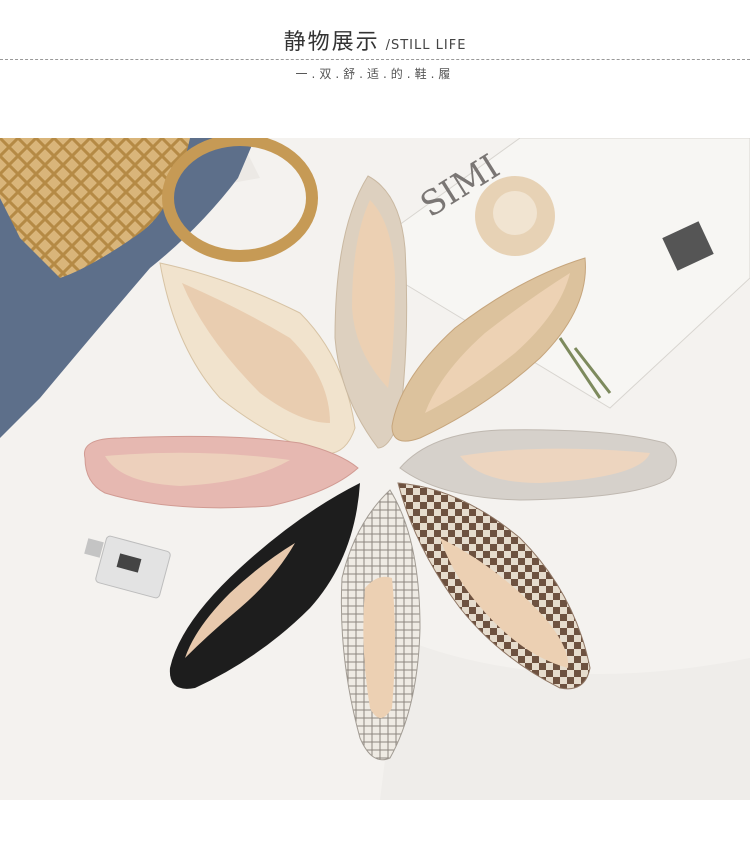 Image resolution: width=750 pixels, height=844 pixels. Describe the element at coordinates (426, 45) in the screenshot. I see `title-english: /STILL LIFE` at that location.